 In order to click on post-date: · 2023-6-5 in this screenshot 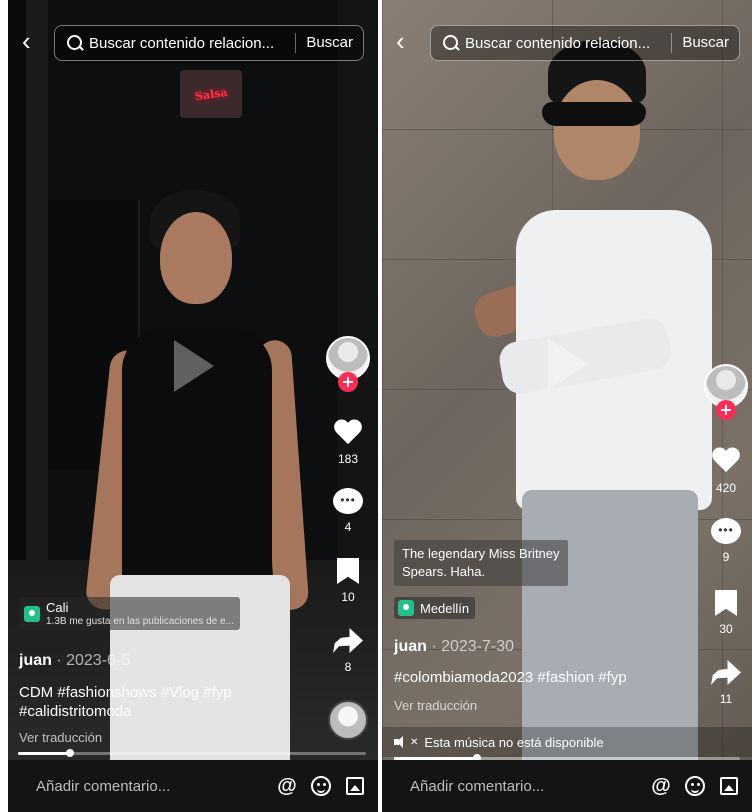, I will do `click(91, 660)`.